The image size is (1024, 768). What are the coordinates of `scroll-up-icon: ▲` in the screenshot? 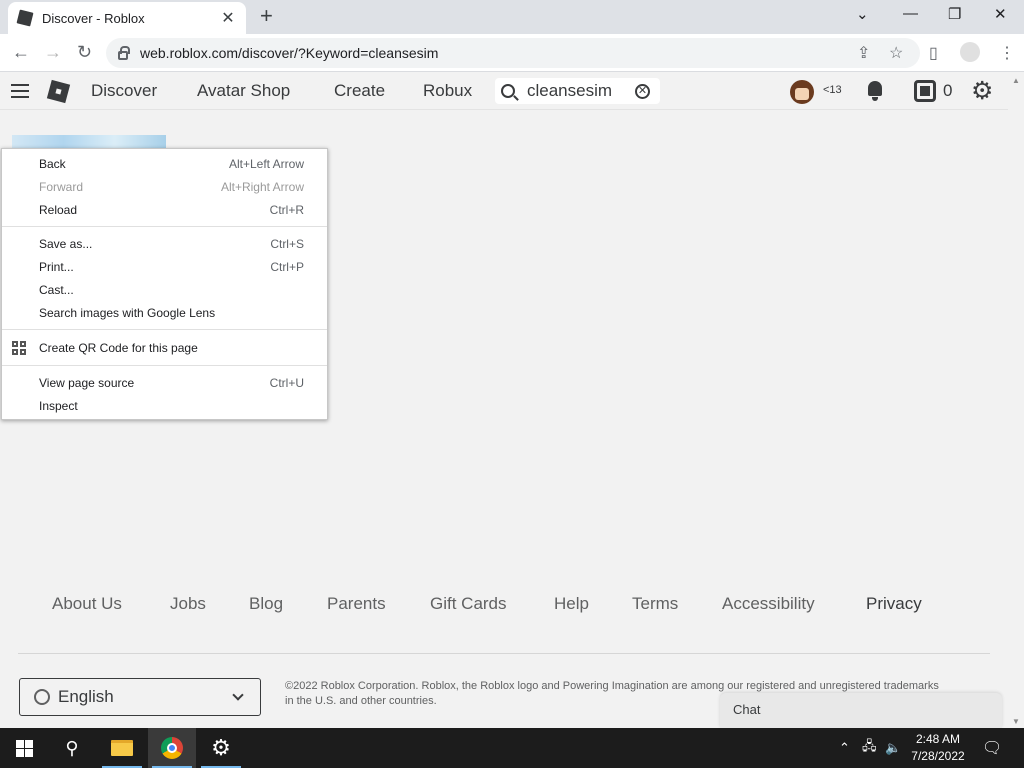 It's located at (1016, 80).